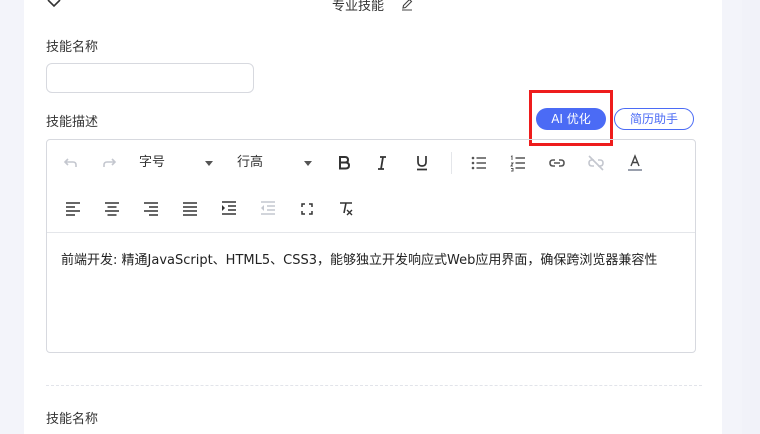  Describe the element at coordinates (358, 7) in the screenshot. I see `section-title: 专业技能` at that location.